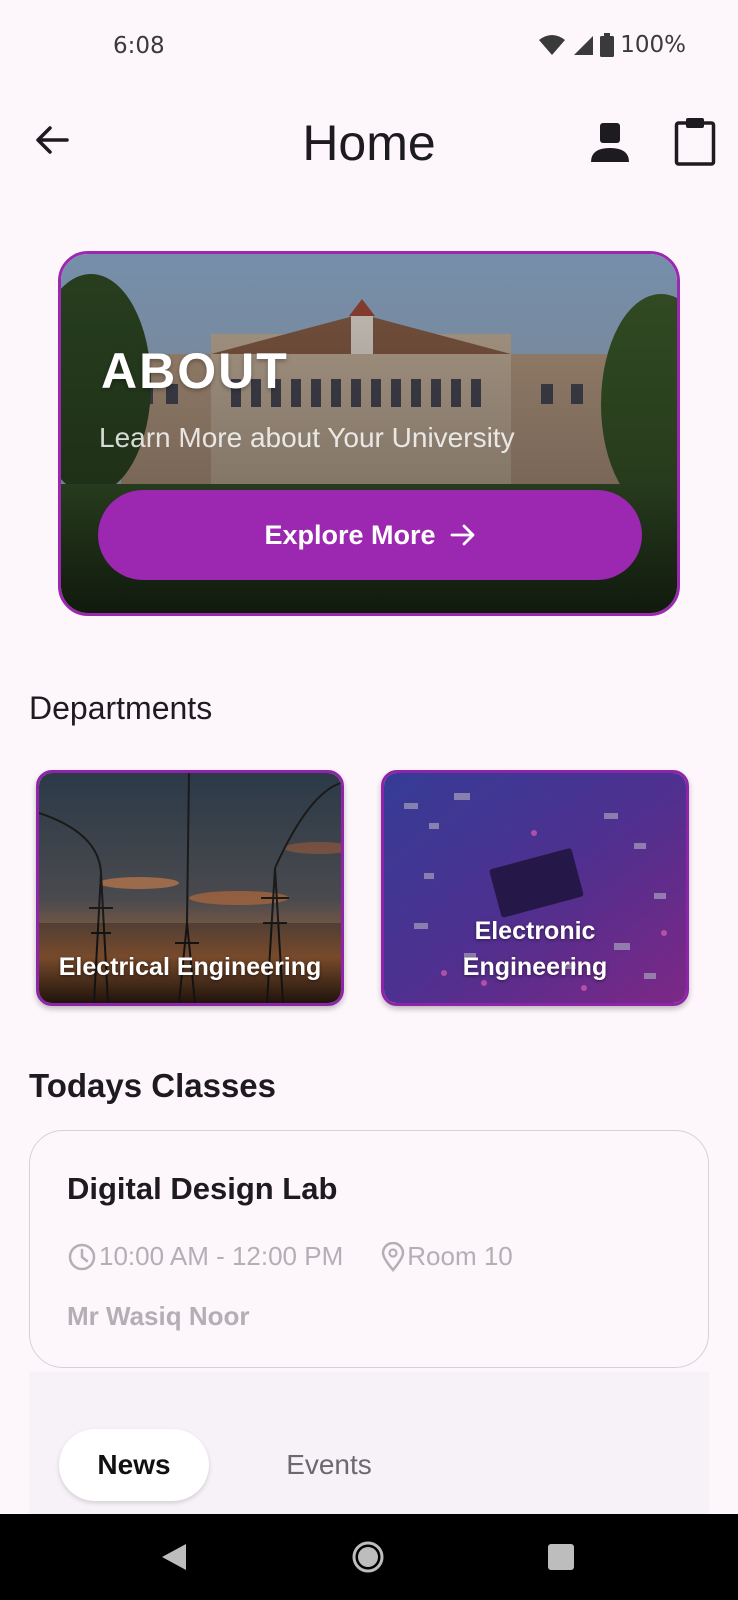  I want to click on explore-more-button: Explore More, so click(370, 535).